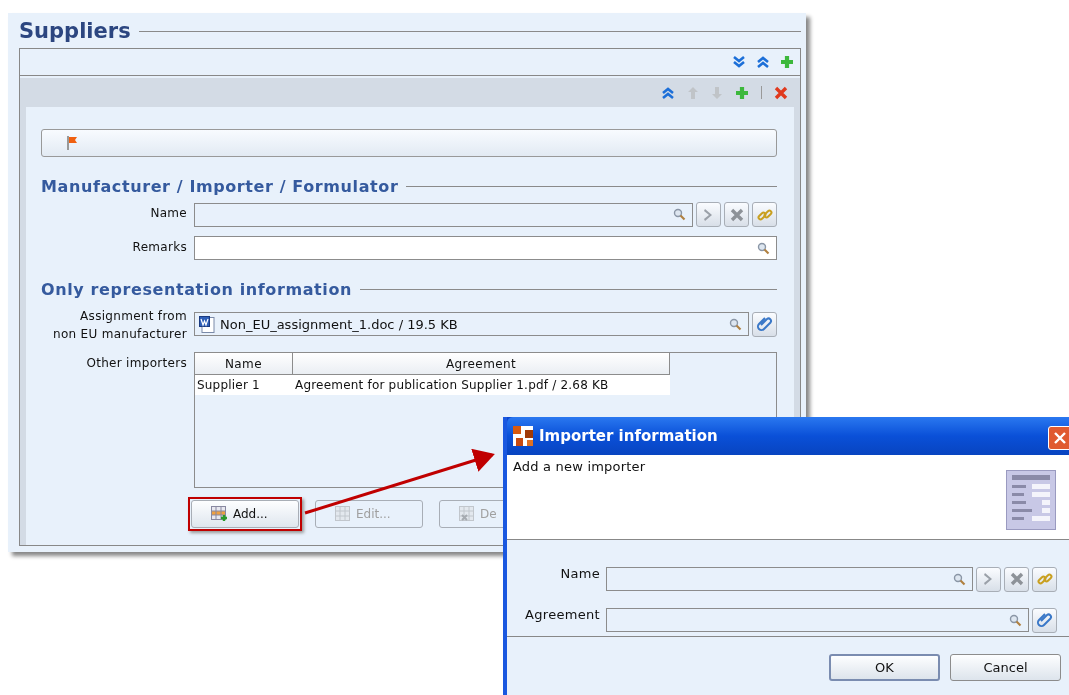 This screenshot has width=1069, height=695. Describe the element at coordinates (1031, 500) in the screenshot. I see `form-icon` at that location.